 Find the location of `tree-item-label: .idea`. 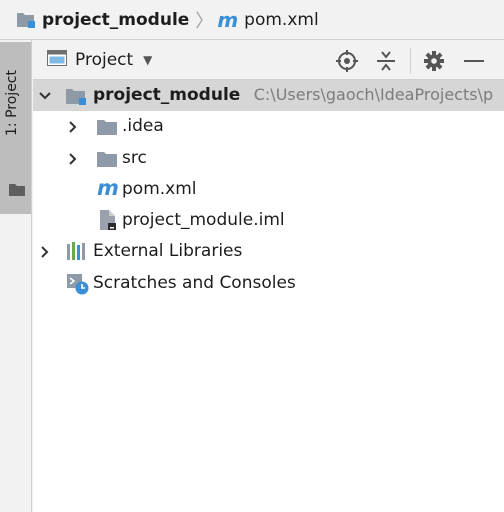

tree-item-label: .idea is located at coordinates (143, 126).